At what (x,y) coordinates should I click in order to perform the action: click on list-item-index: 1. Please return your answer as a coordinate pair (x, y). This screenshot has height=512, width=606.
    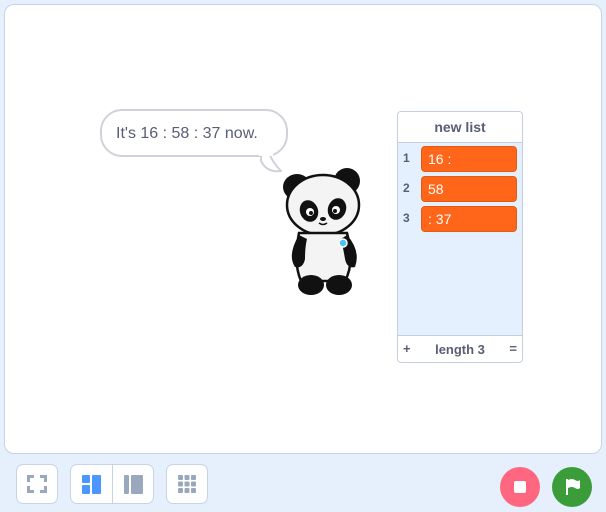
    Looking at the image, I should click on (406, 158).